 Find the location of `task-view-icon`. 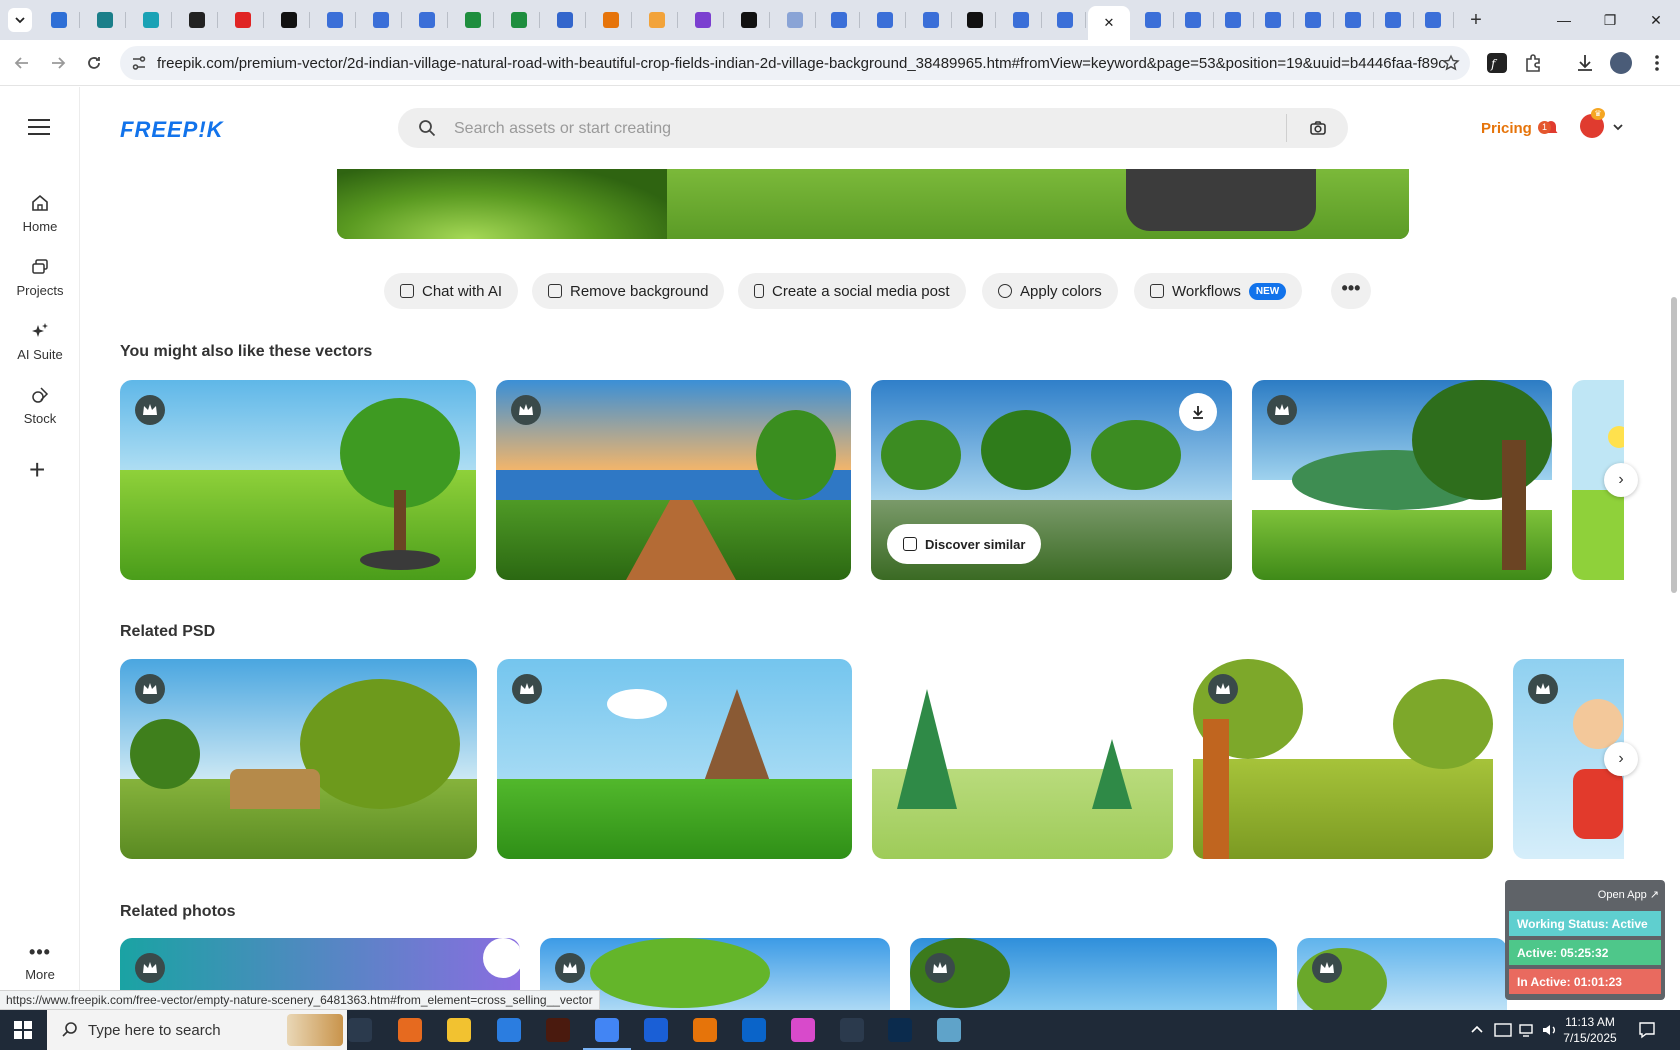

task-view-icon is located at coordinates (360, 1030).